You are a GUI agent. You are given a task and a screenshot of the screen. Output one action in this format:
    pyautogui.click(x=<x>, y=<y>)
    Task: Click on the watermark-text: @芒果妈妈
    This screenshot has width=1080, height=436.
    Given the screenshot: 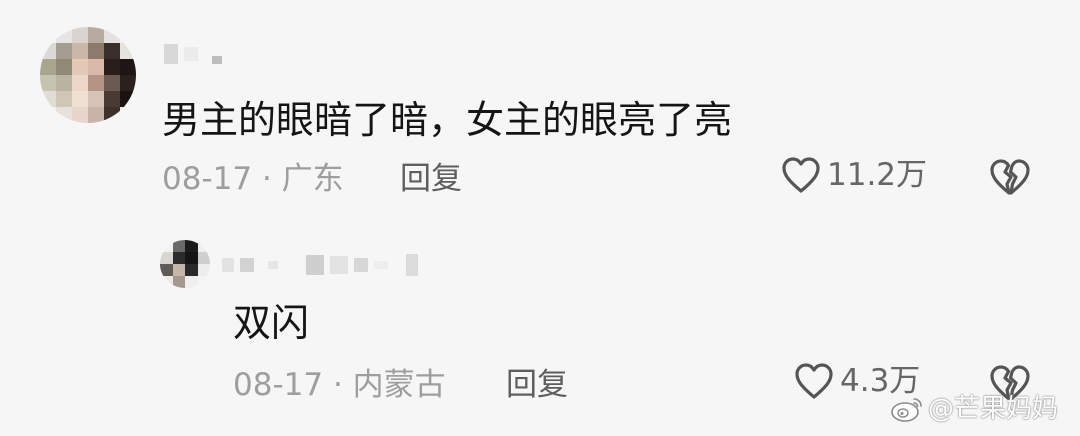 What is the action you would take?
    pyautogui.click(x=993, y=409)
    